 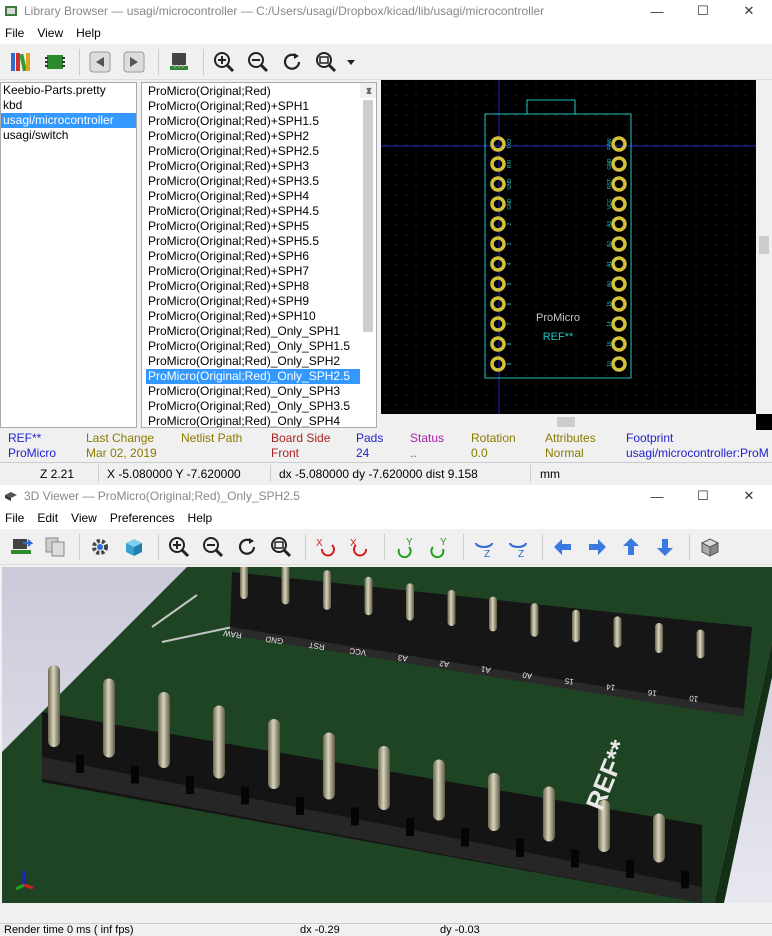 I want to click on move-right-button, so click(x=597, y=547).